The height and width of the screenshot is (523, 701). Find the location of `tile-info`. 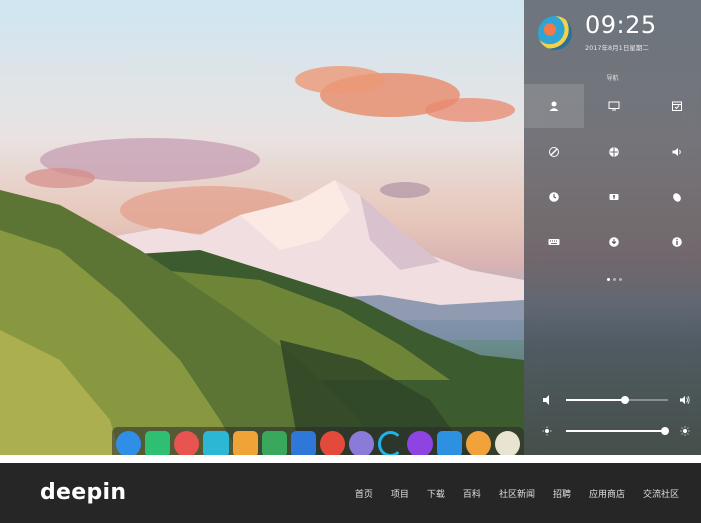

tile-info is located at coordinates (674, 242).